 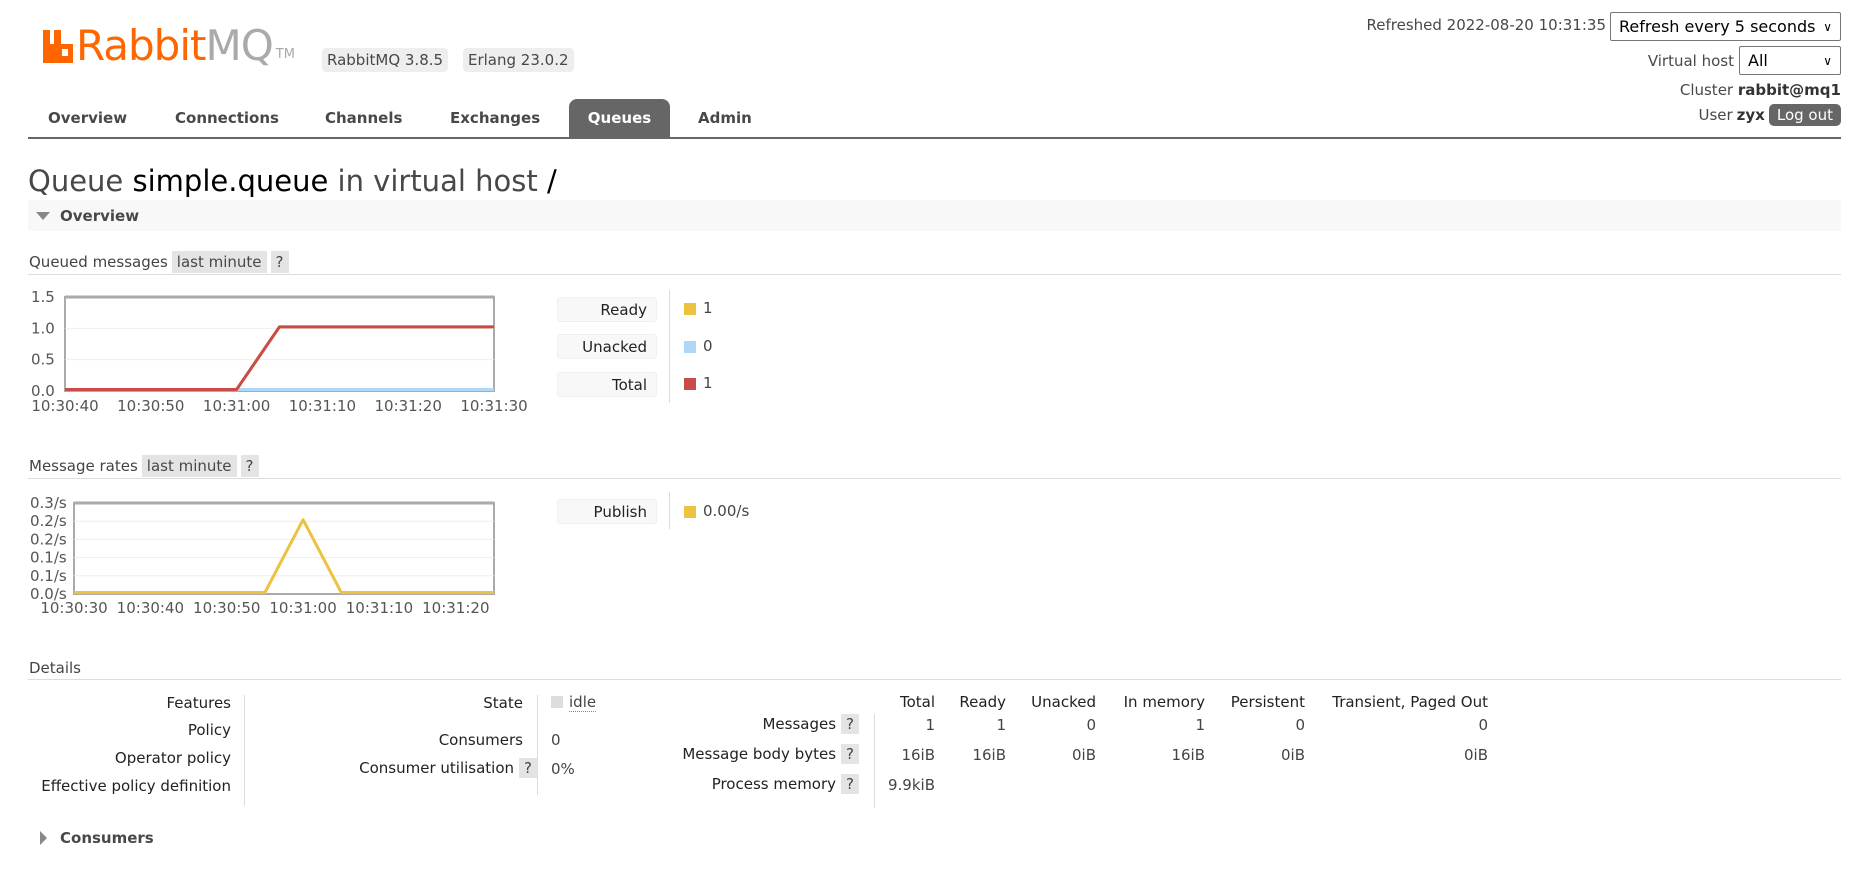 I want to click on messages-row-label: Messages ?, so click(x=810, y=724).